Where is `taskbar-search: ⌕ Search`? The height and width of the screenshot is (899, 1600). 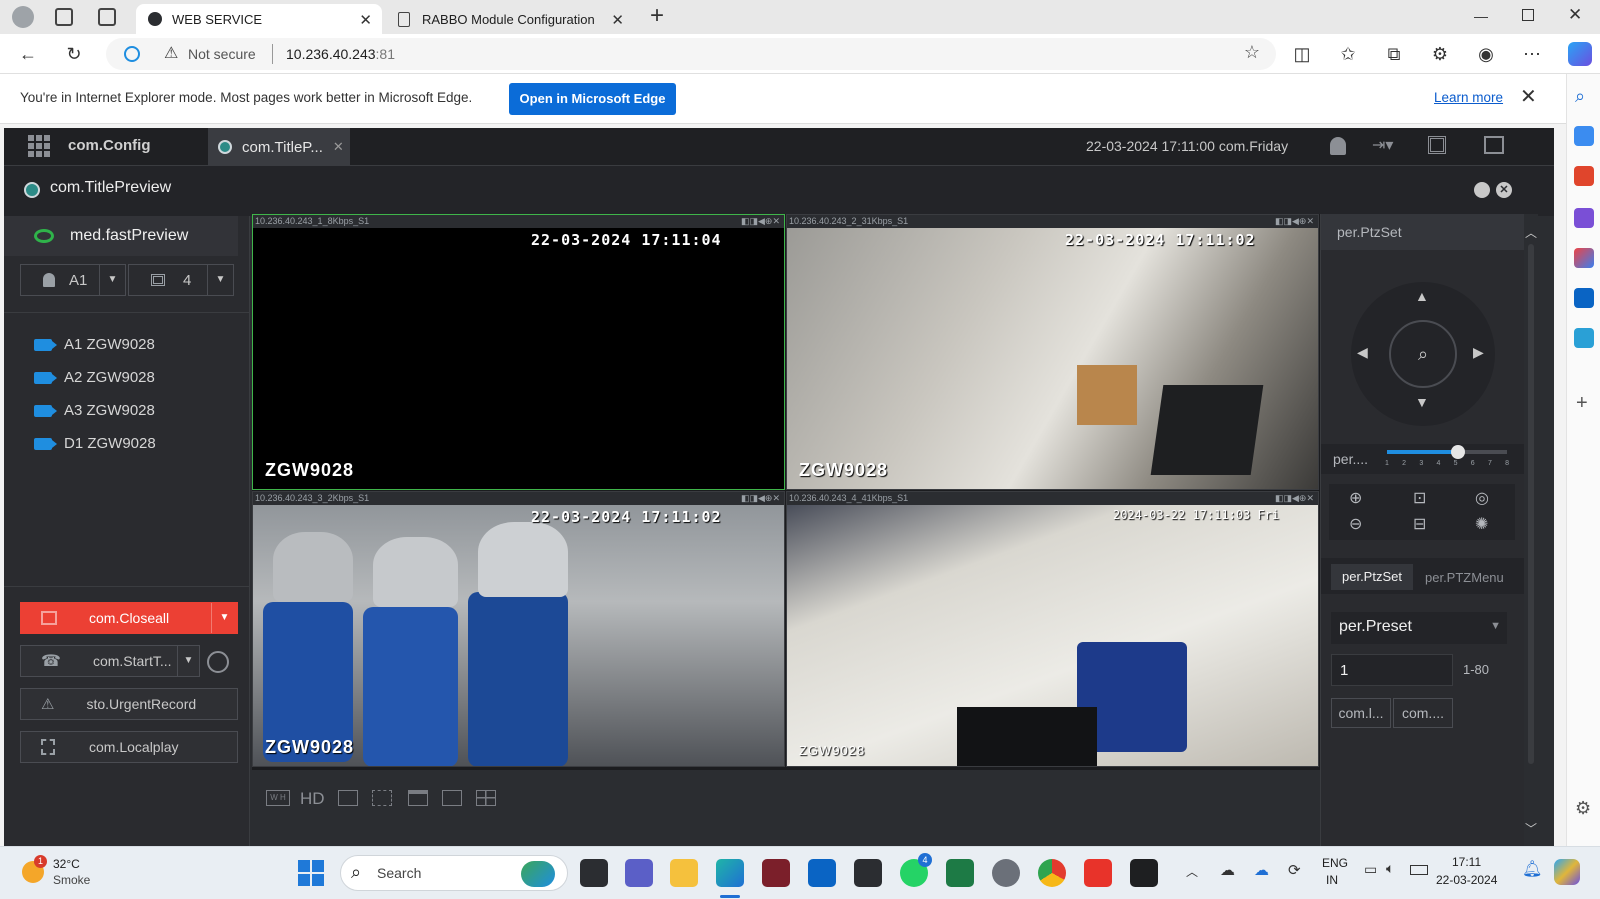
taskbar-search: ⌕ Search is located at coordinates (454, 873).